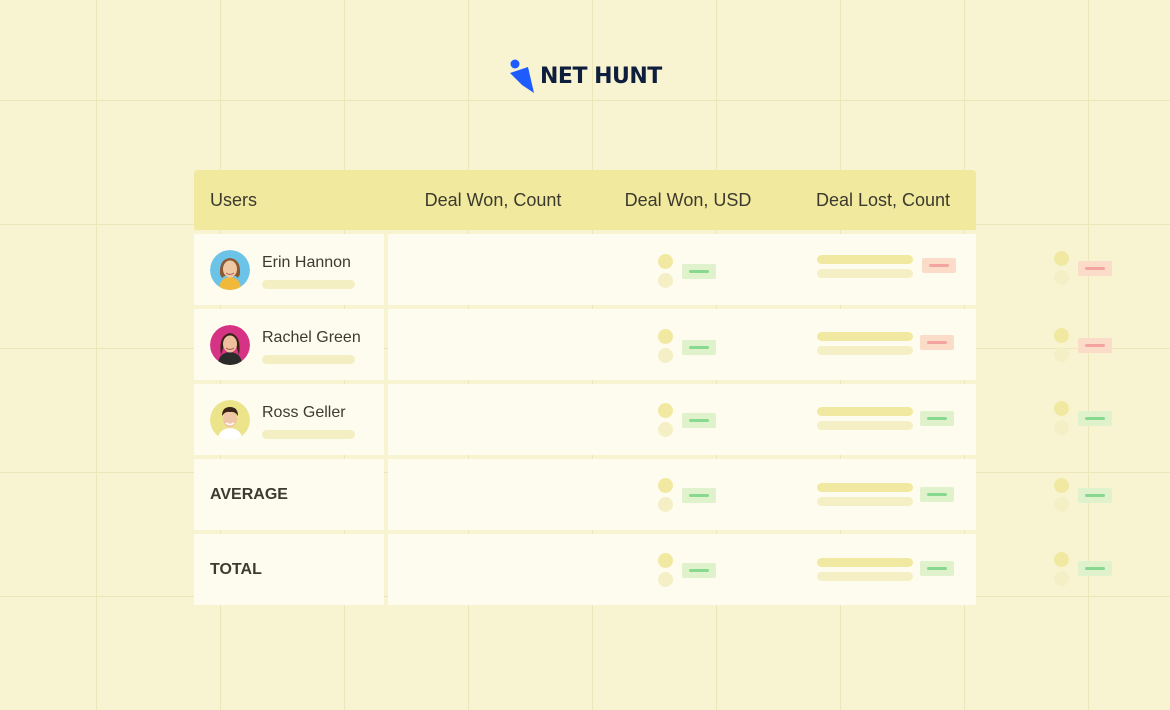  I want to click on user-cell: Rachel Green, so click(289, 344).